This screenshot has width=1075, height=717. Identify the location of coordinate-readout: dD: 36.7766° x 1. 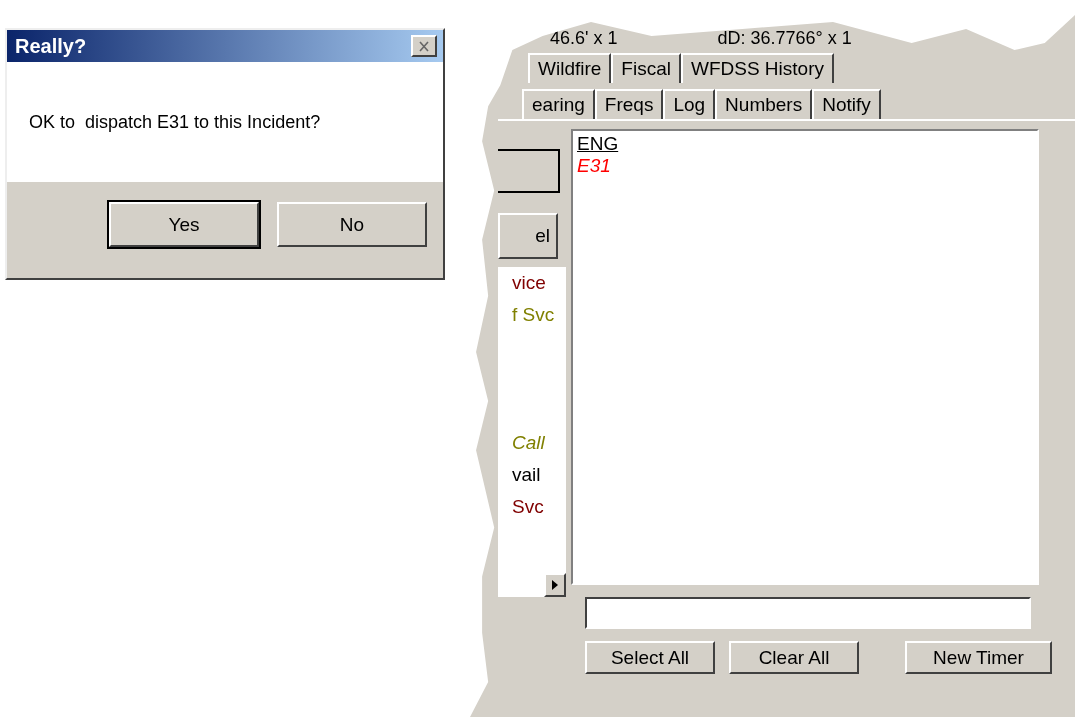
(784, 38).